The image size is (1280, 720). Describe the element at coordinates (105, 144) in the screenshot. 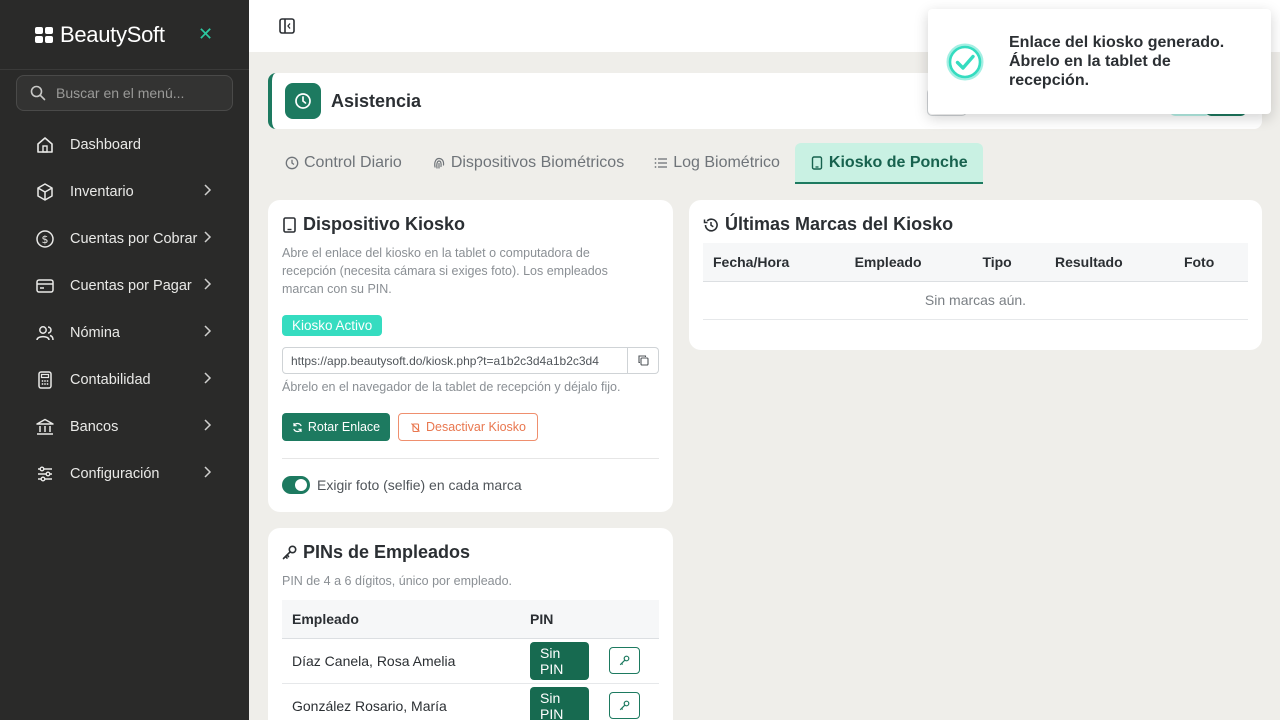

I see `sidebar-item-label: Dashboard` at that location.